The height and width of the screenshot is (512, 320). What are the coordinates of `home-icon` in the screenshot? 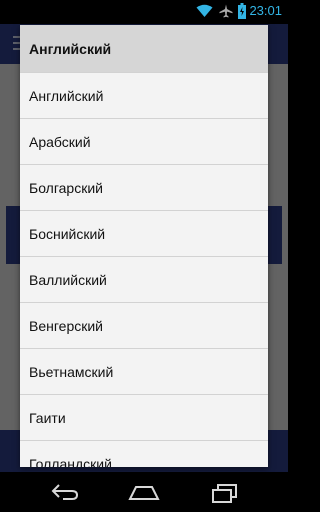 It's located at (144, 492).